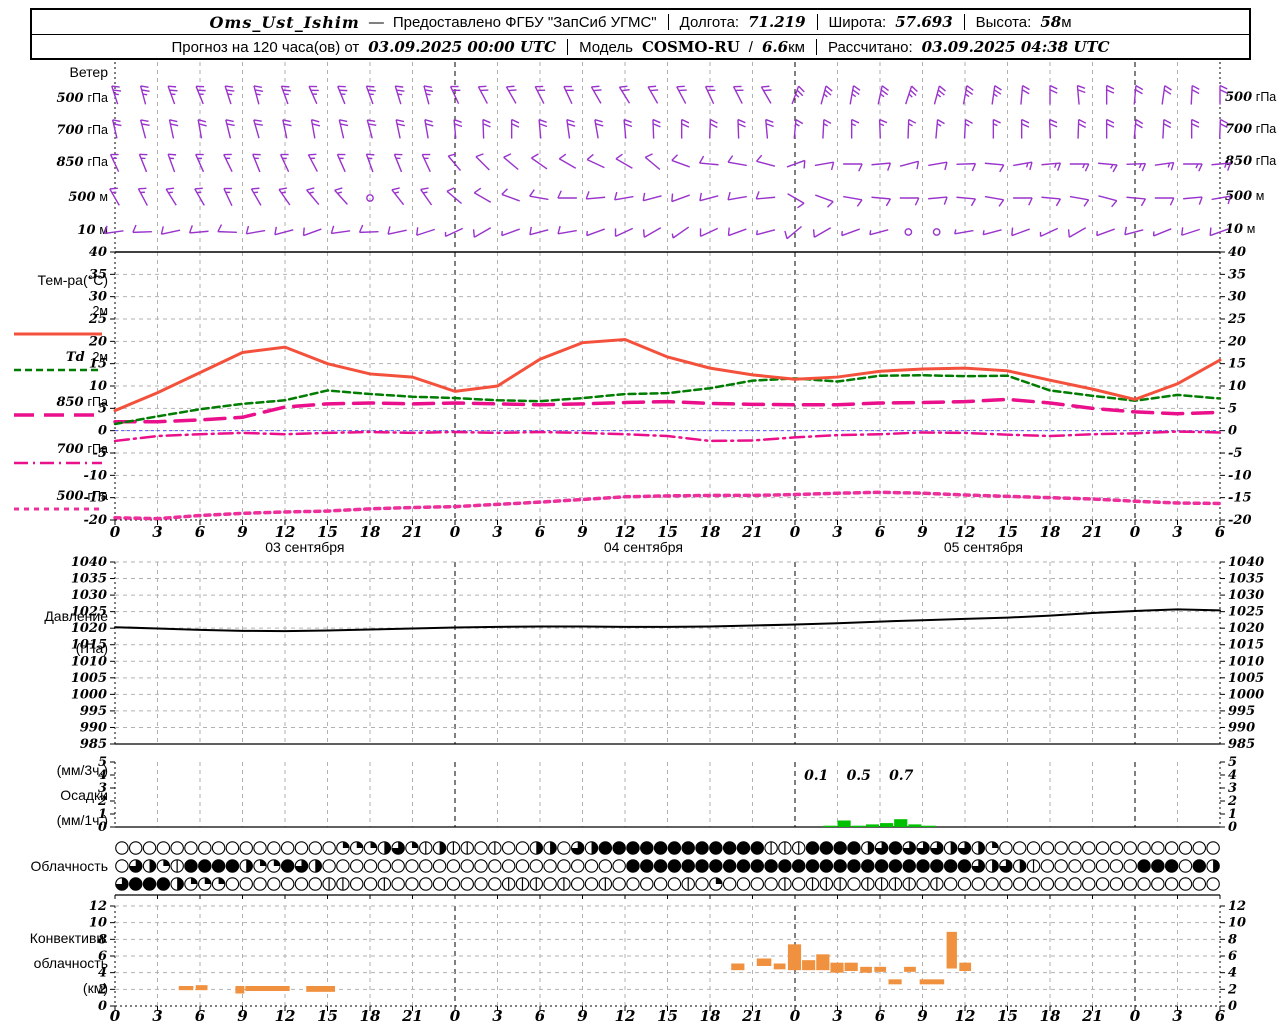 This screenshot has width=1280, height=1024. What do you see at coordinates (96, 520) in the screenshot?
I see `svg-text: -20` at bounding box center [96, 520].